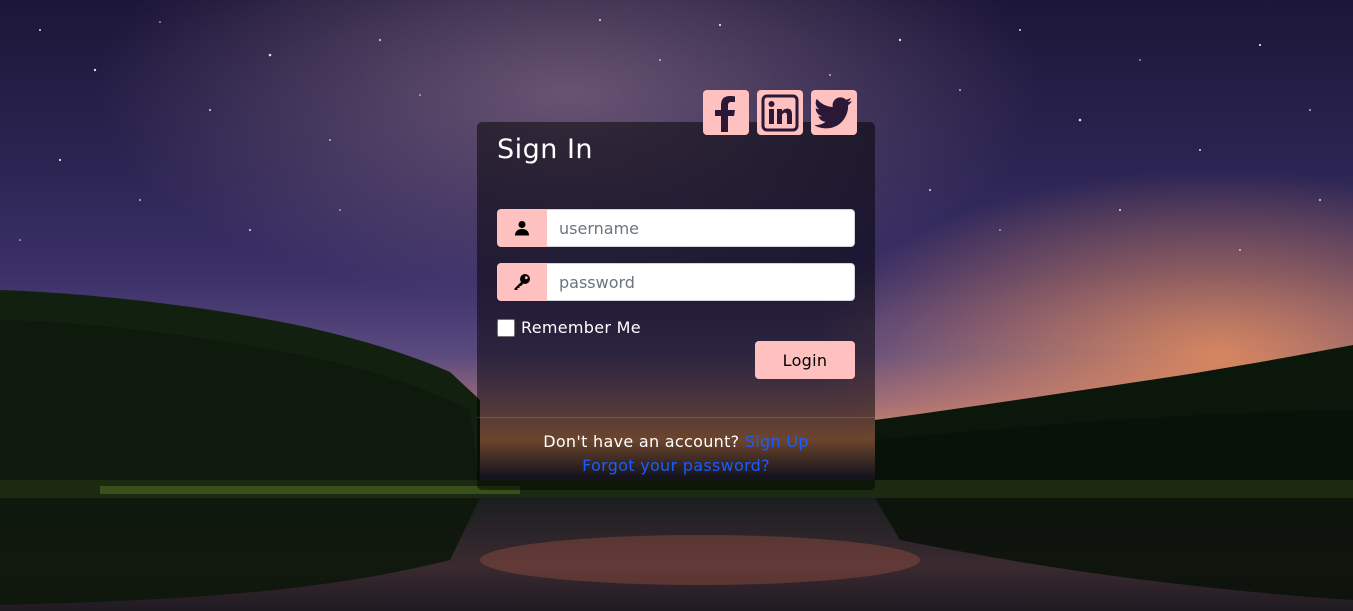 This screenshot has height=611, width=1353. I want to click on signup-row: Don't have an account? Sign Up, so click(676, 441).